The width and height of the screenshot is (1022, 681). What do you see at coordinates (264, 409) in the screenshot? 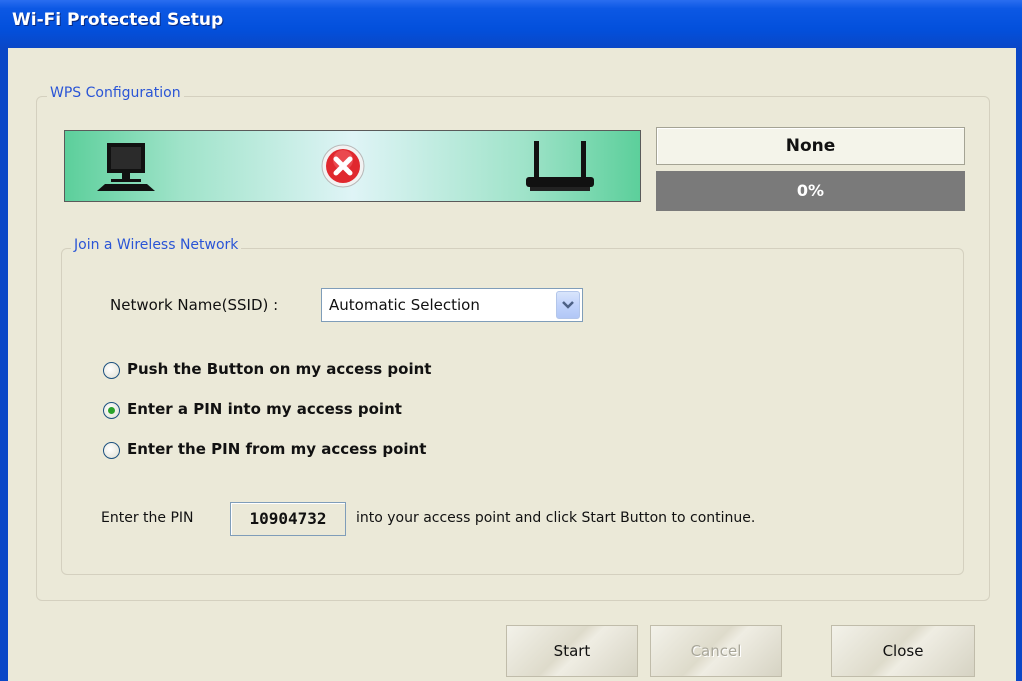
I see `radio-enter-pin-into-ap-label: Enter a PIN into my access point` at bounding box center [264, 409].